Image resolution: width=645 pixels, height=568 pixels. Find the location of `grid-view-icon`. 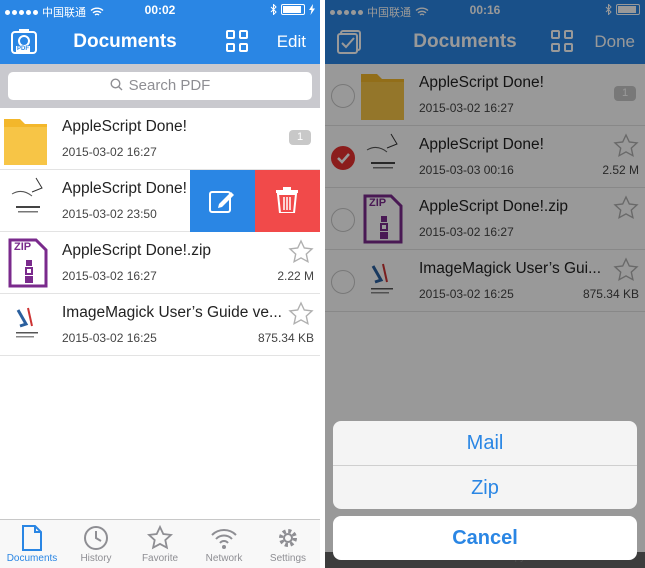

grid-view-icon is located at coordinates (237, 41).